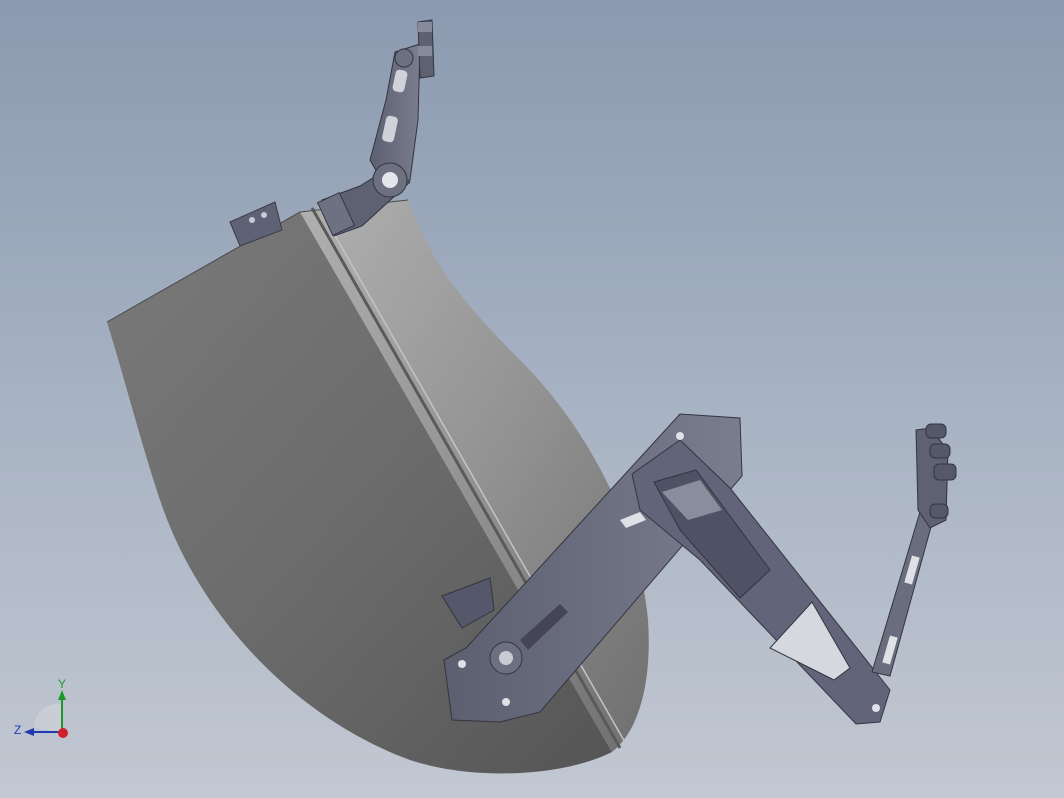  I want to click on z-axis-arrow-icon, so click(29, 732).